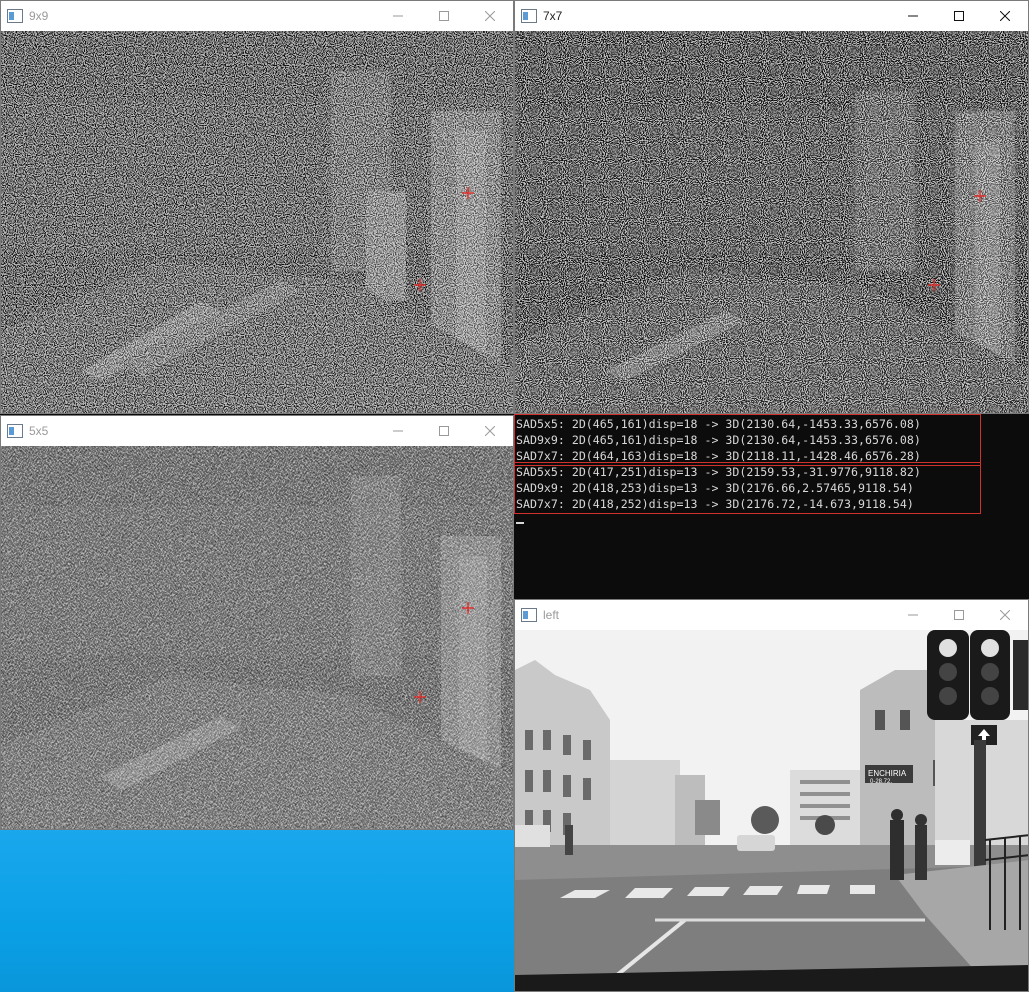 Image resolution: width=1029 pixels, height=992 pixels. Describe the element at coordinates (553, 16) in the screenshot. I see `window-title: 7x7` at that location.